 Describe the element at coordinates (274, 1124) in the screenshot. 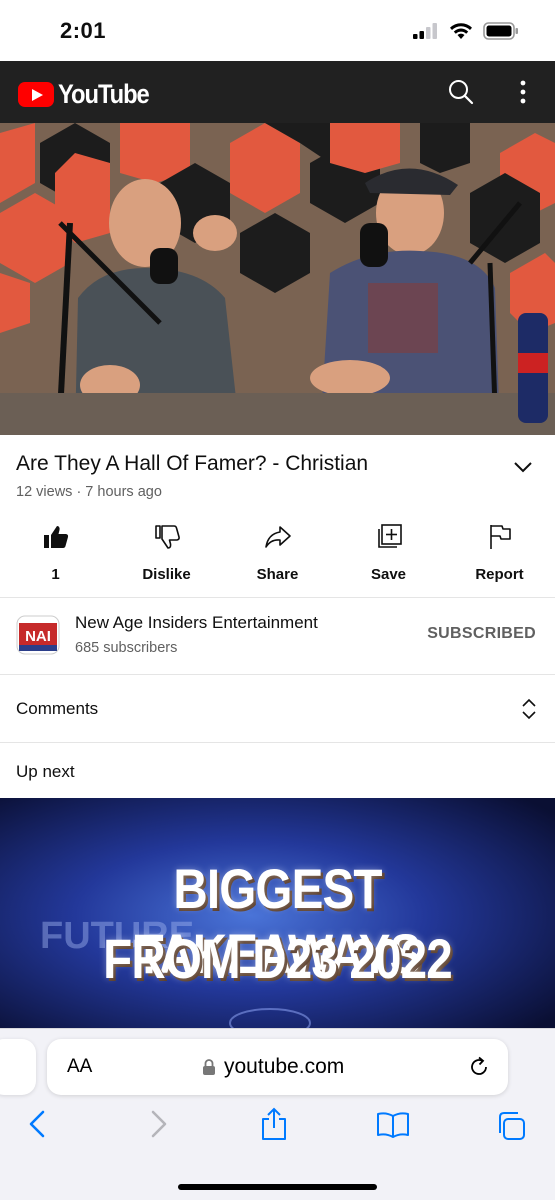

I see `share-icon` at that location.